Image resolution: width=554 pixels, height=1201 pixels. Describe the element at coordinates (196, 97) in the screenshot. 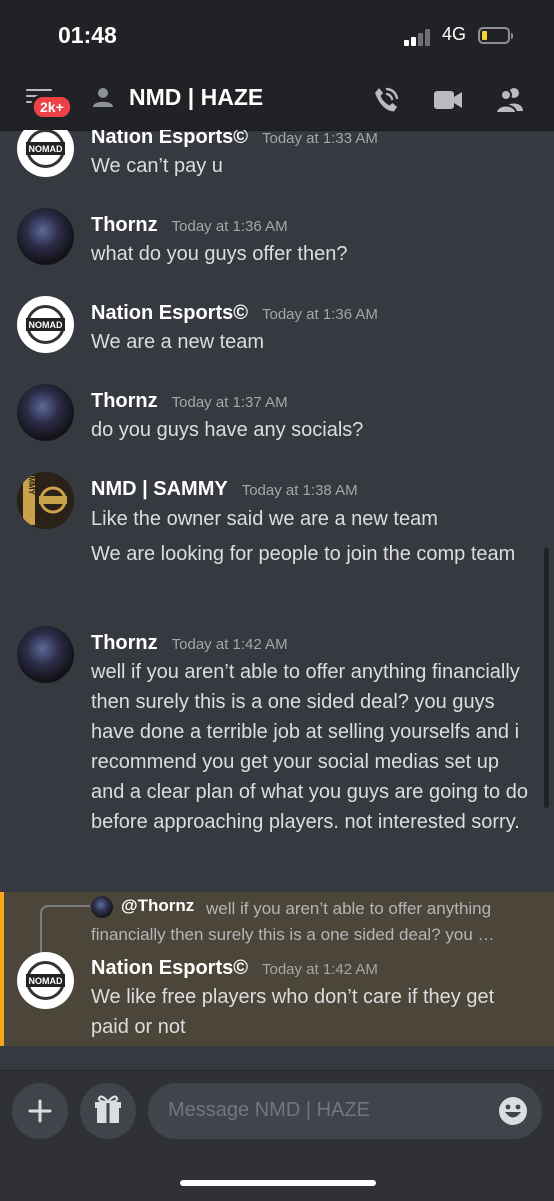

I see `channel-title: NMD | HAZE` at that location.